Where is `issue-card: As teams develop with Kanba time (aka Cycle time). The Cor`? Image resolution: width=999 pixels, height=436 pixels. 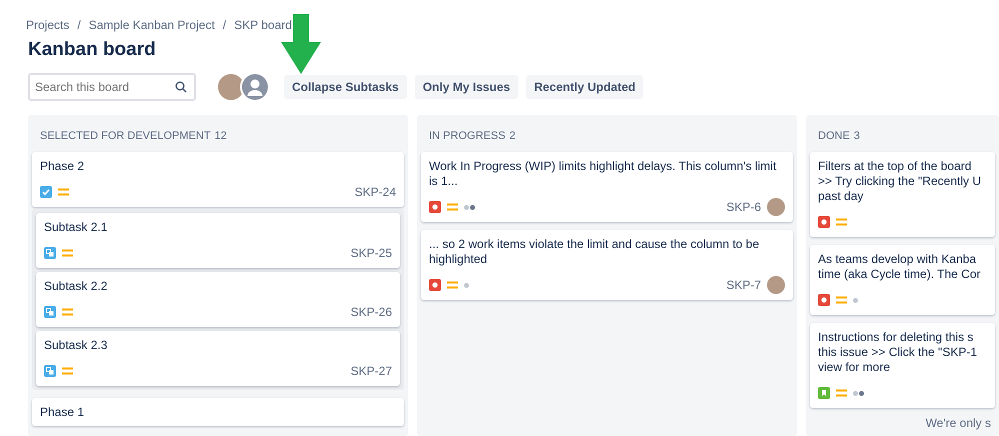 issue-card: As teams develop with Kanba time (aka Cycle time). The Cor is located at coordinates (902, 280).